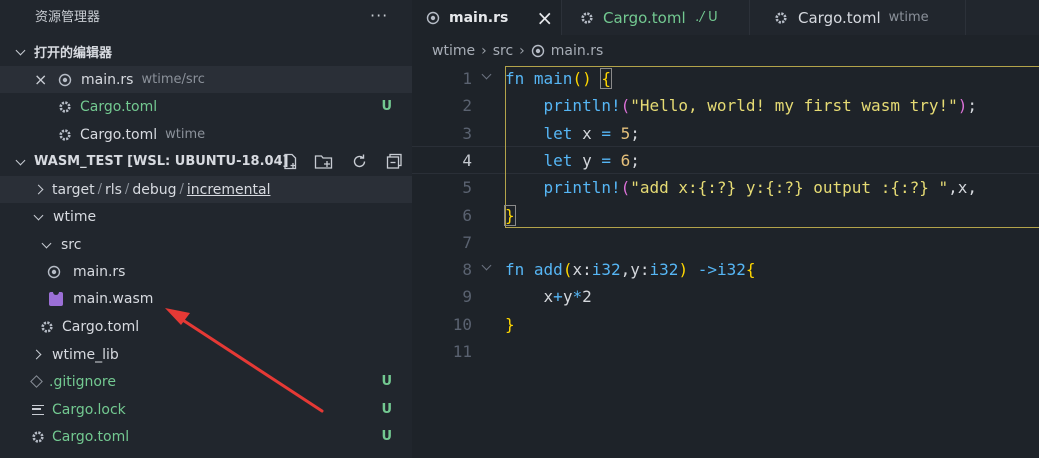  What do you see at coordinates (591, 160) in the screenshot?
I see `code-line: let y = 6;` at bounding box center [591, 160].